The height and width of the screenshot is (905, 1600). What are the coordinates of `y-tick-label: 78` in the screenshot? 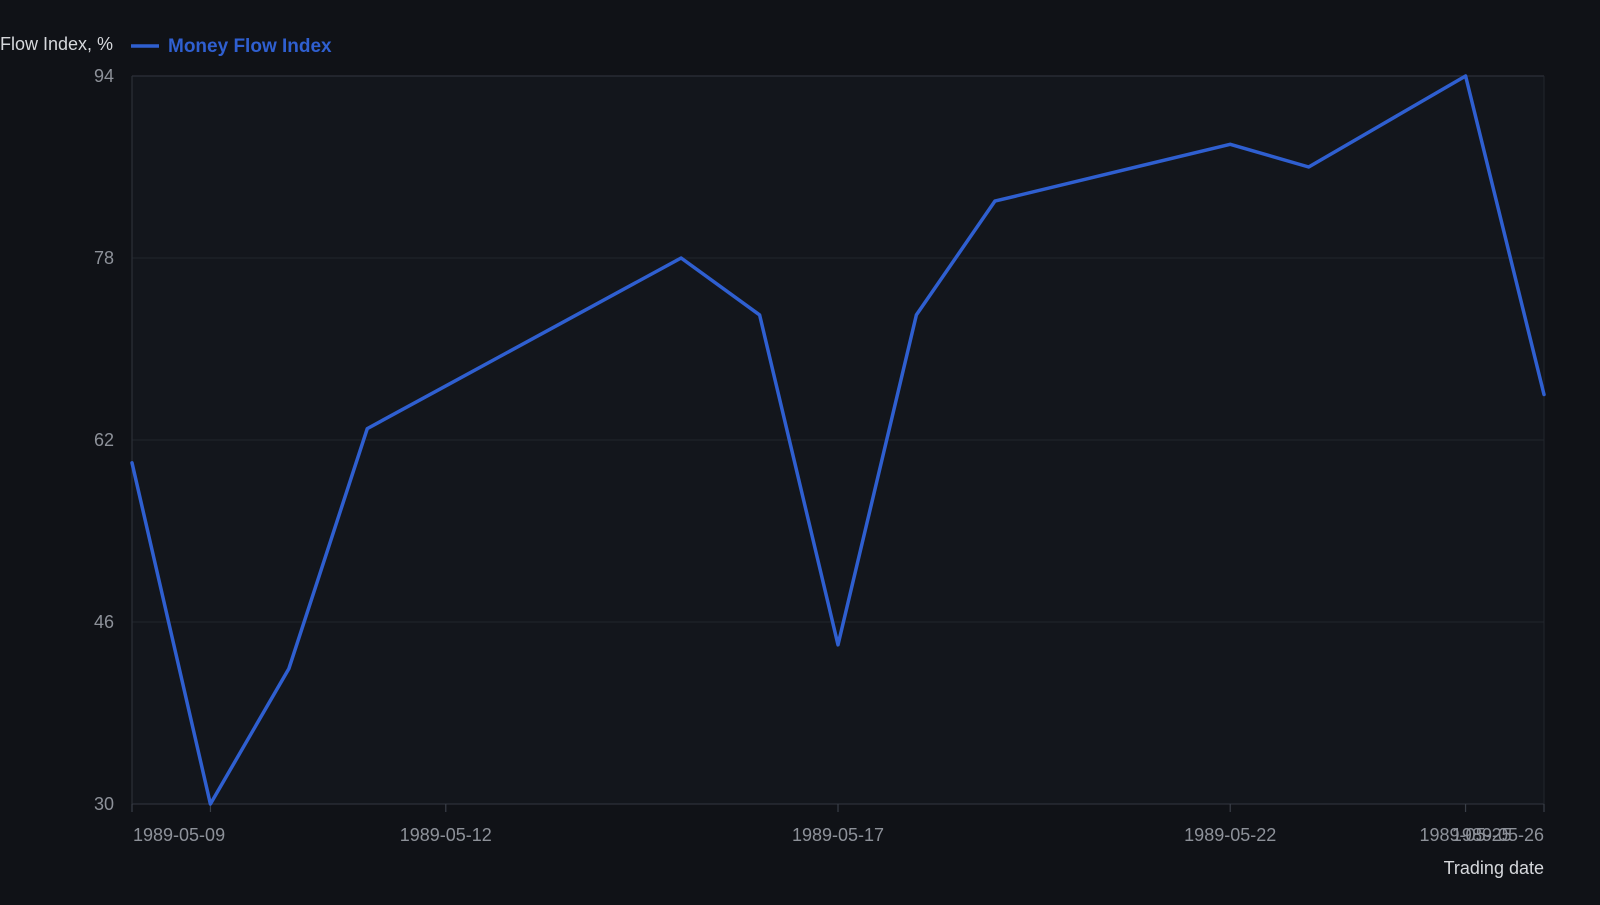 It's located at (104, 258).